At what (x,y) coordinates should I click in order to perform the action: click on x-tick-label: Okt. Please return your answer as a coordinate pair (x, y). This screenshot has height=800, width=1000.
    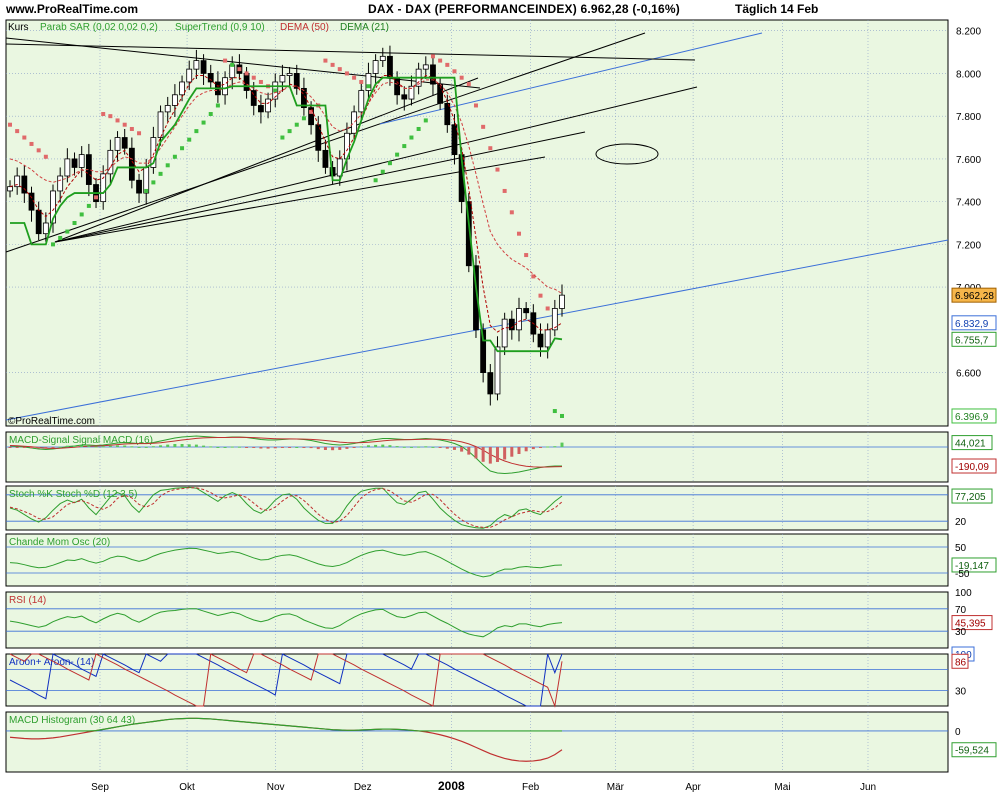
    Looking at the image, I should click on (187, 787).